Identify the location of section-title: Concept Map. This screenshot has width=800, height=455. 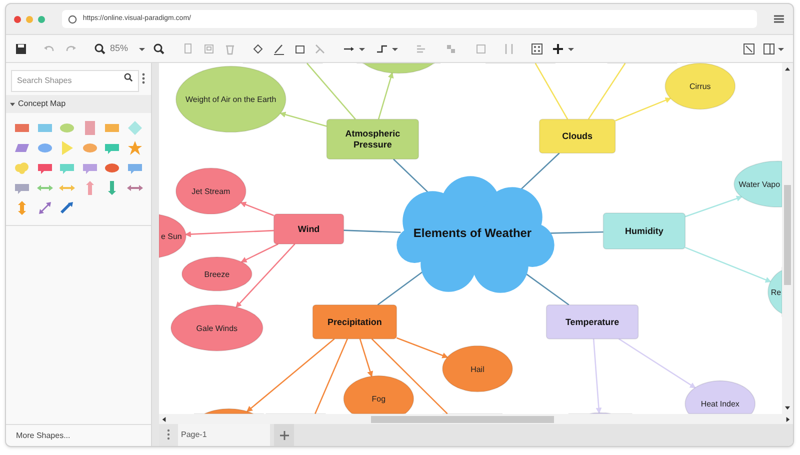
(42, 104).